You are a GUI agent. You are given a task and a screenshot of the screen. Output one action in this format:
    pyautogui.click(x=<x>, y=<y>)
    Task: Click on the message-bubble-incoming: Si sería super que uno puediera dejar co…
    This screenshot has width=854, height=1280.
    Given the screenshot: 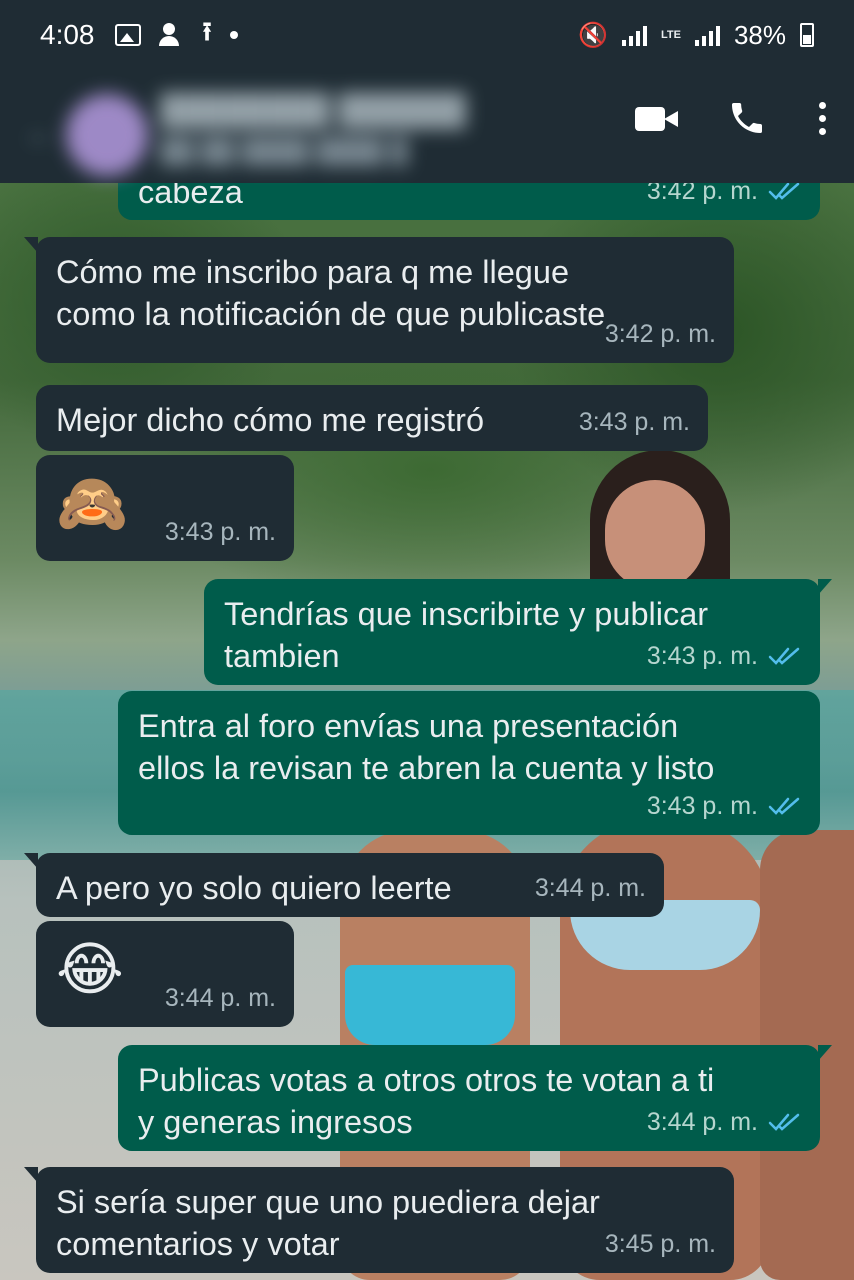 What is the action you would take?
    pyautogui.click(x=379, y=1220)
    